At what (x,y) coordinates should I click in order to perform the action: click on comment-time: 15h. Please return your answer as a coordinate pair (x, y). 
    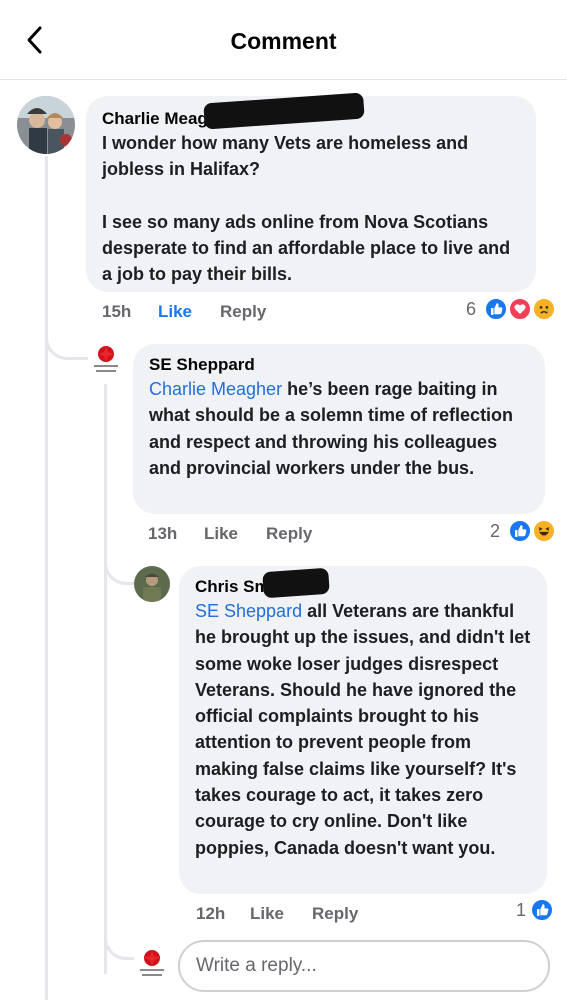
    Looking at the image, I should click on (117, 311).